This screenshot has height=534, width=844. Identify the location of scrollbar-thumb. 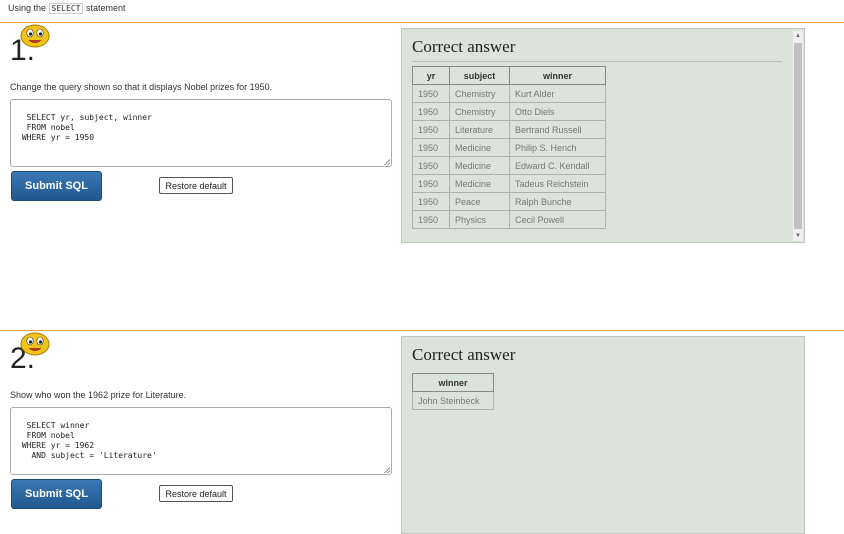
(798, 136).